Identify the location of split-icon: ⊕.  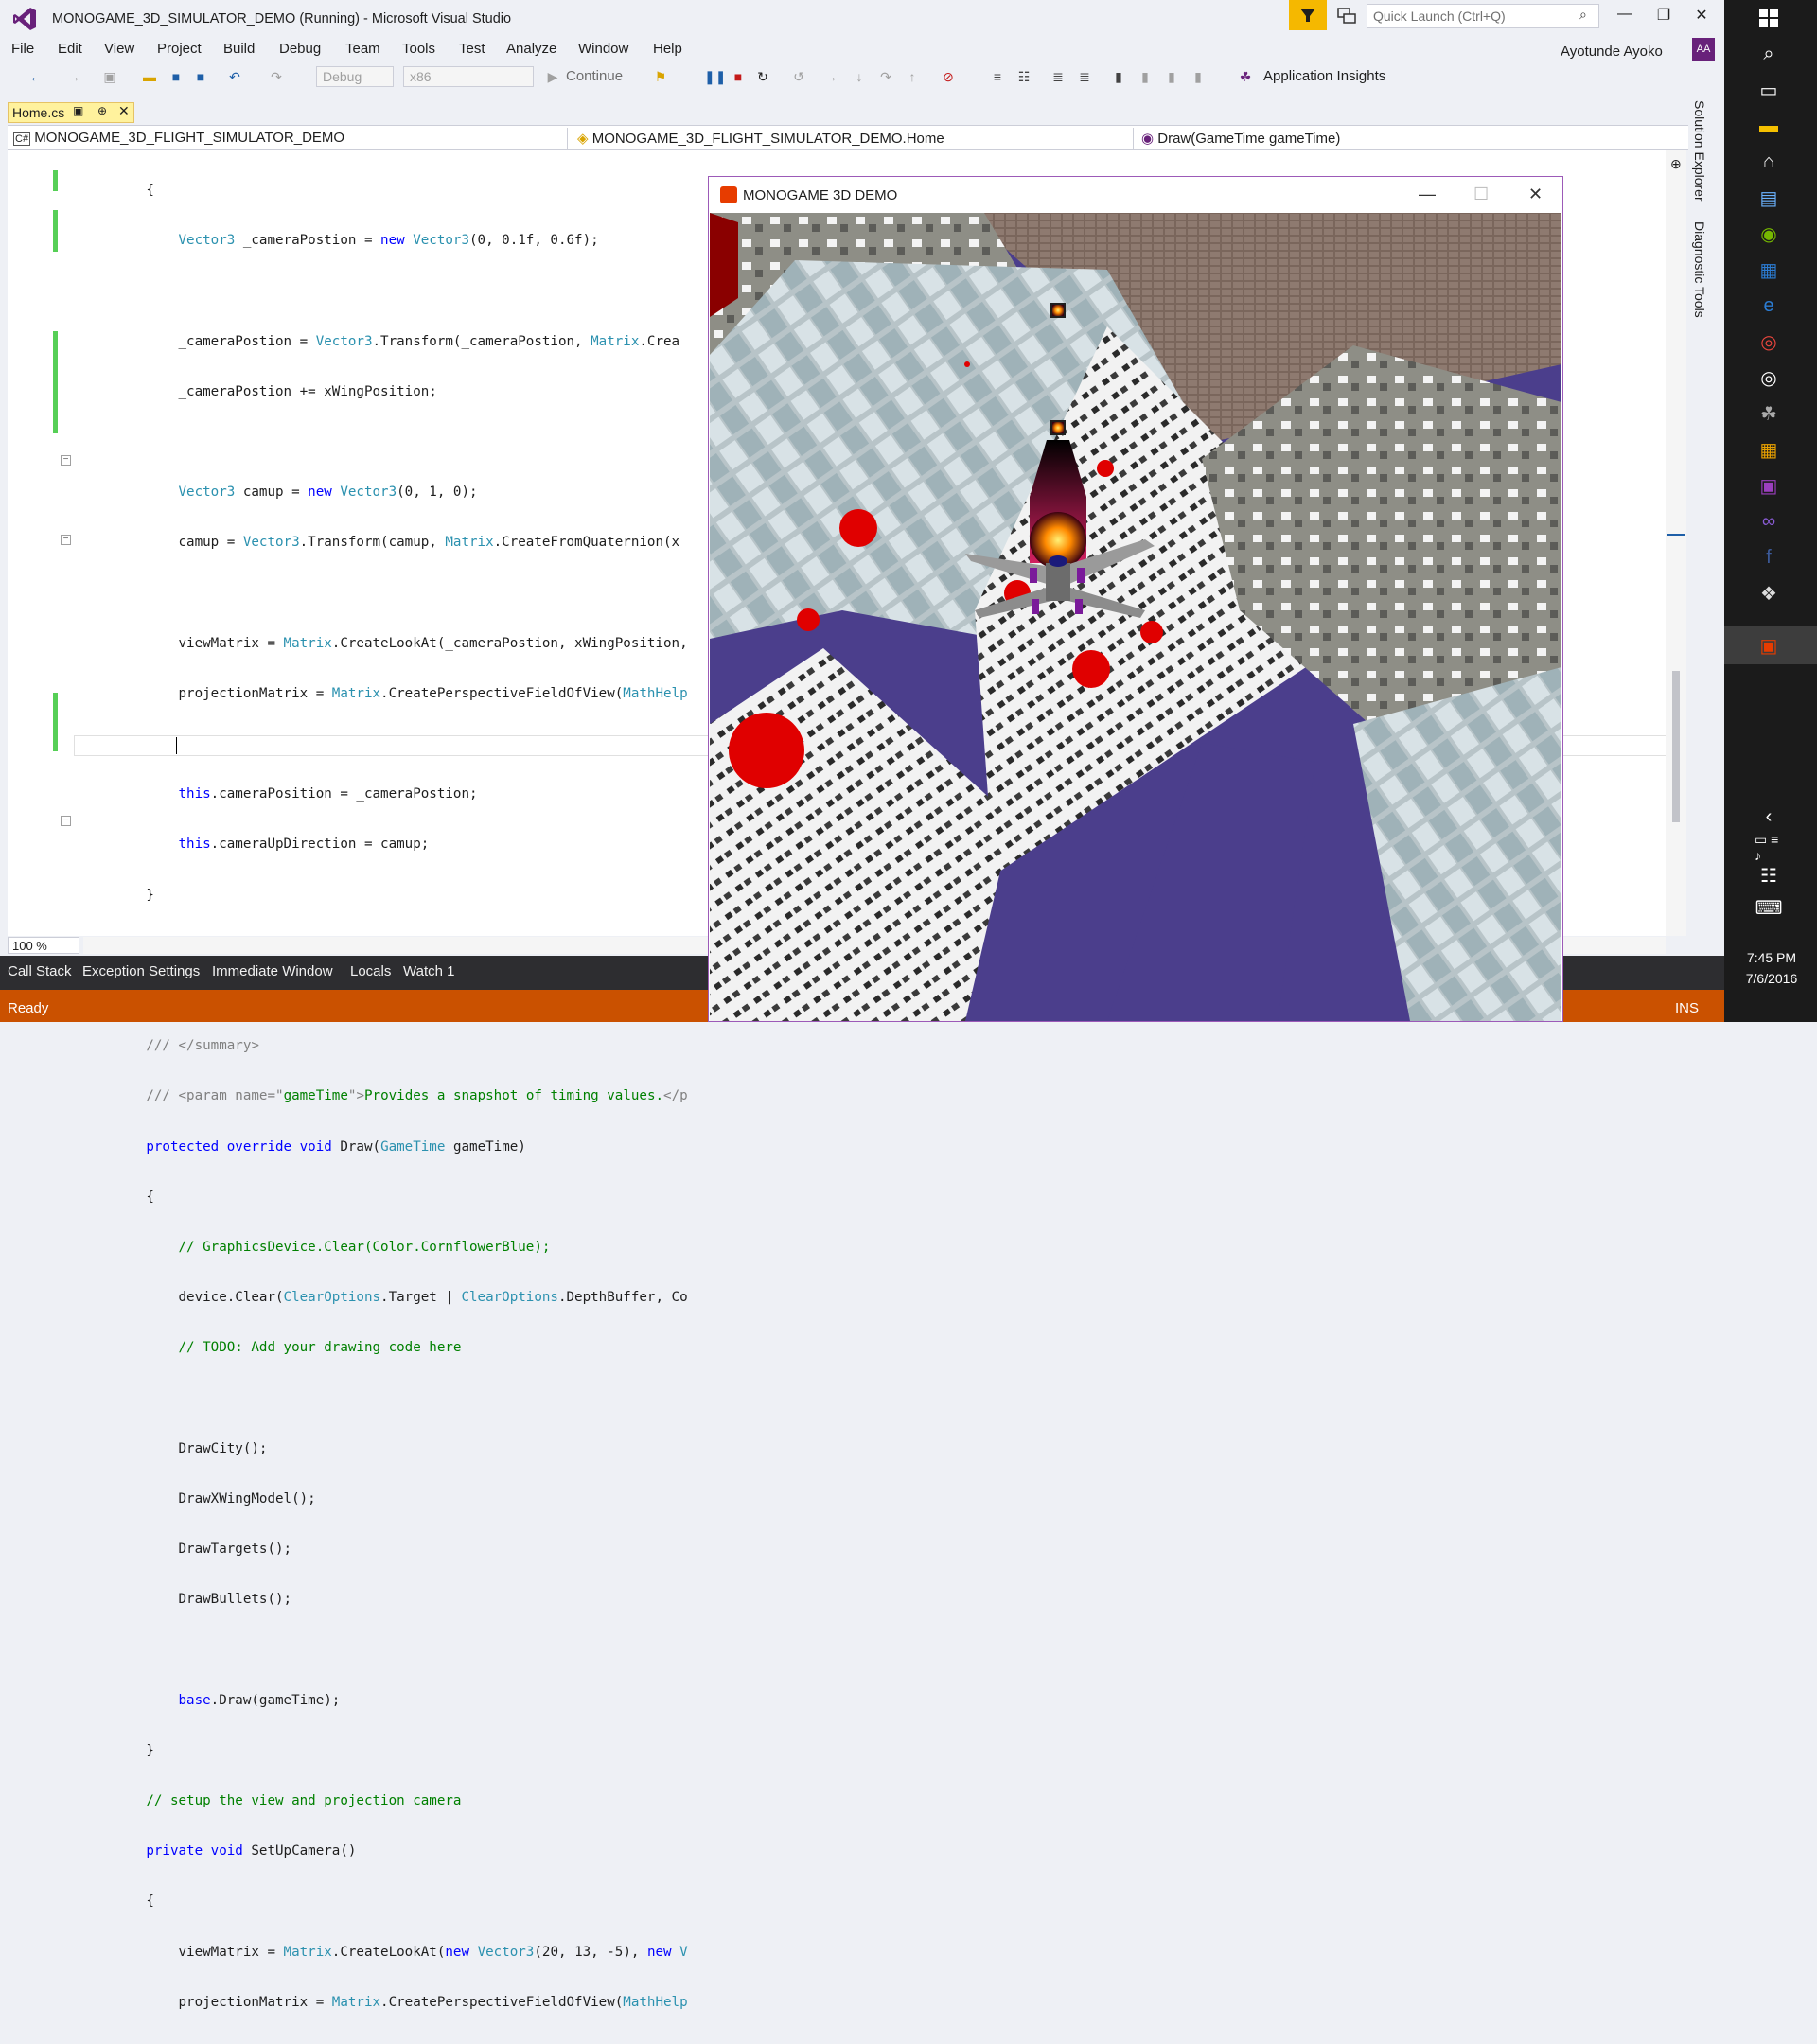
(1676, 164).